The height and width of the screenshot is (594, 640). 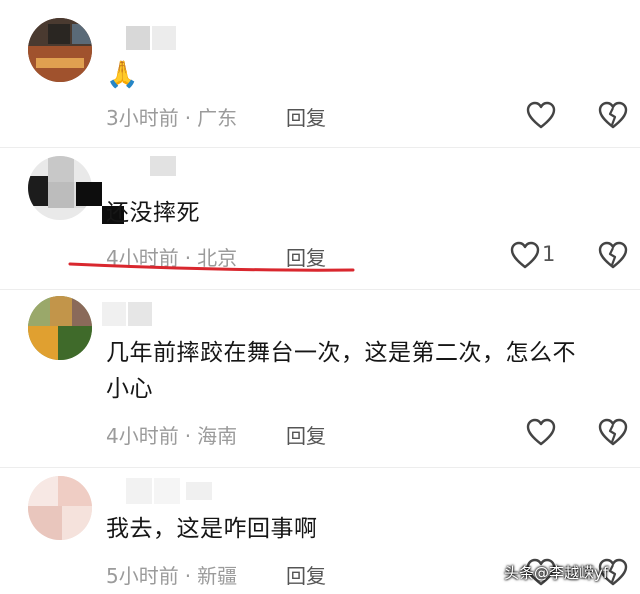 I want to click on highlight-underline, so click(x=211, y=267).